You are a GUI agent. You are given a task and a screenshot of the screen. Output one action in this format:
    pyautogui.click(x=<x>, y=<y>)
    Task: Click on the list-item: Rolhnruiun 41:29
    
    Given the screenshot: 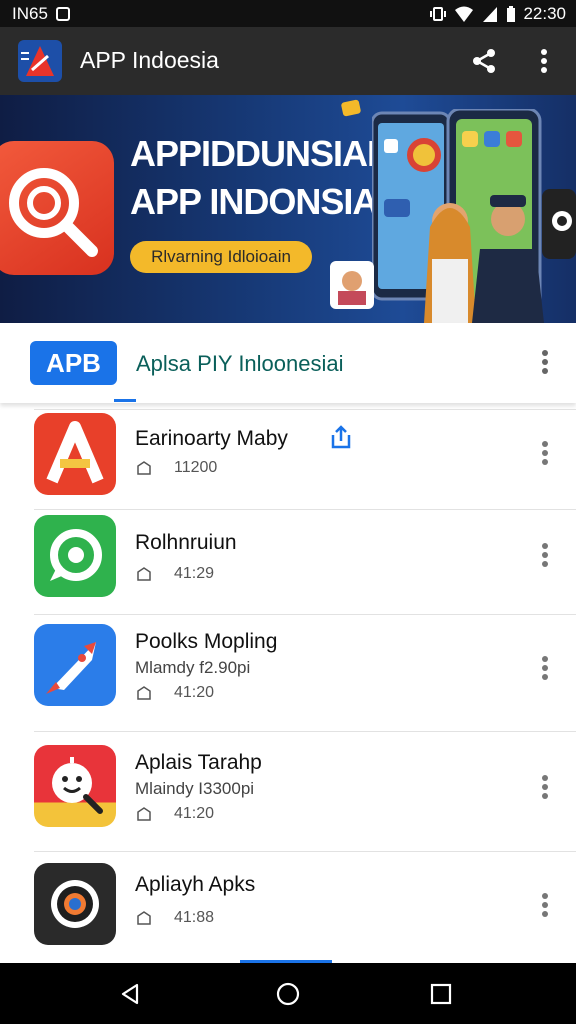 What is the action you would take?
    pyautogui.click(x=288, y=562)
    